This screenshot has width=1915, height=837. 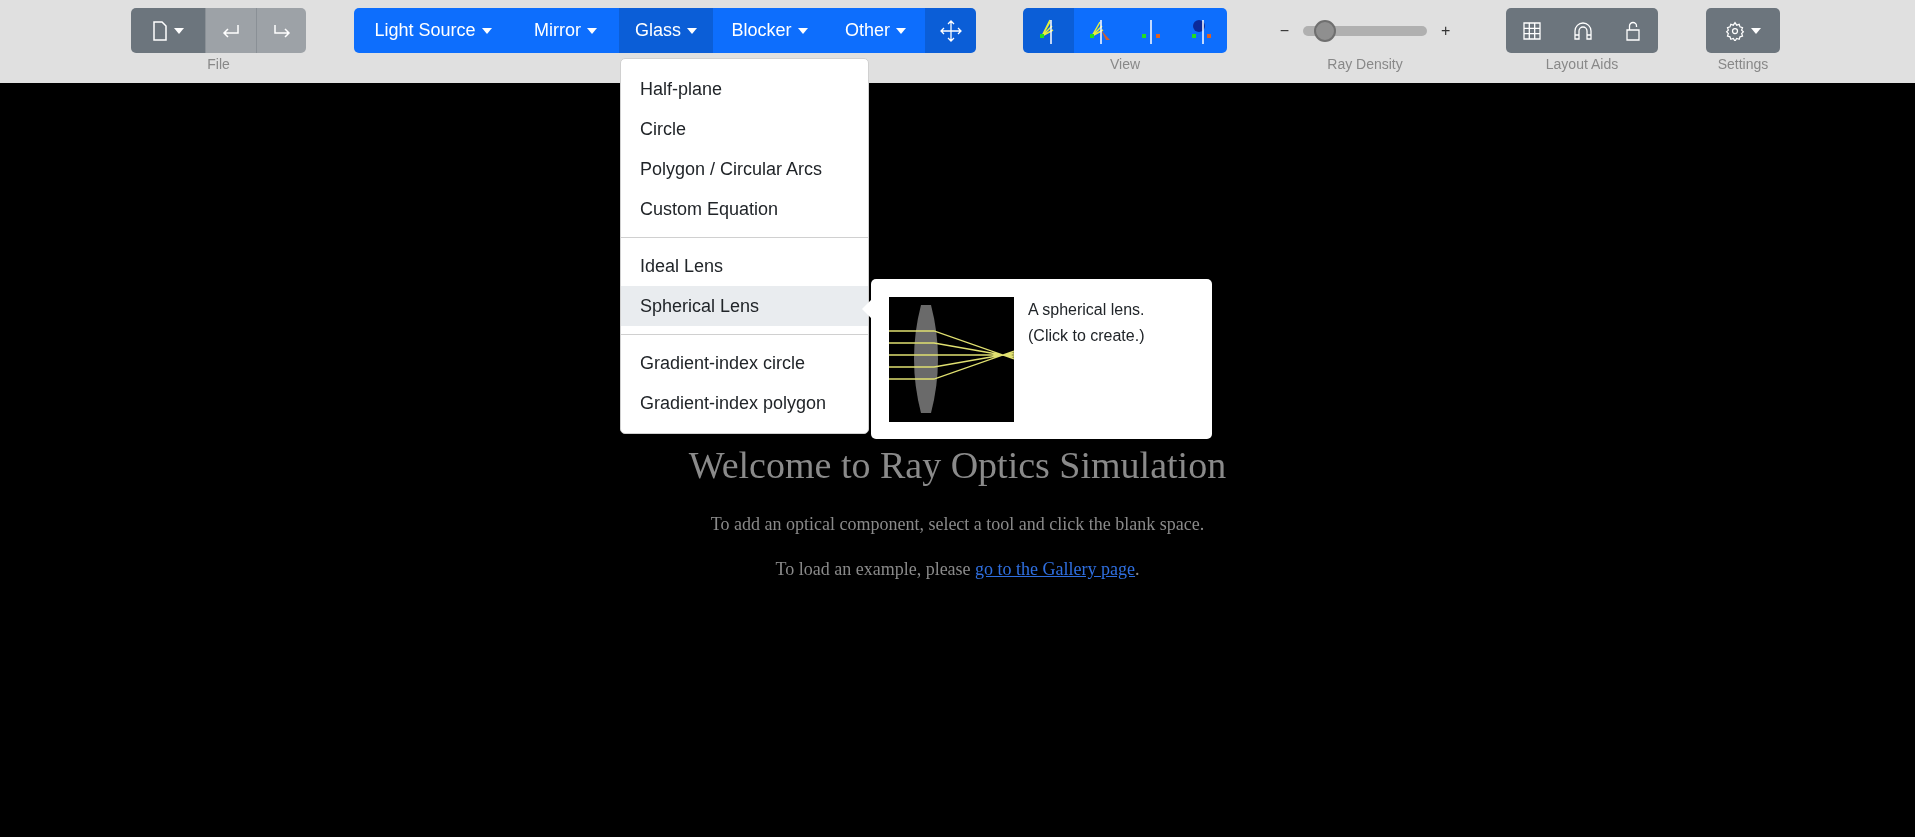 What do you see at coordinates (1735, 30) in the screenshot?
I see `settings-icon` at bounding box center [1735, 30].